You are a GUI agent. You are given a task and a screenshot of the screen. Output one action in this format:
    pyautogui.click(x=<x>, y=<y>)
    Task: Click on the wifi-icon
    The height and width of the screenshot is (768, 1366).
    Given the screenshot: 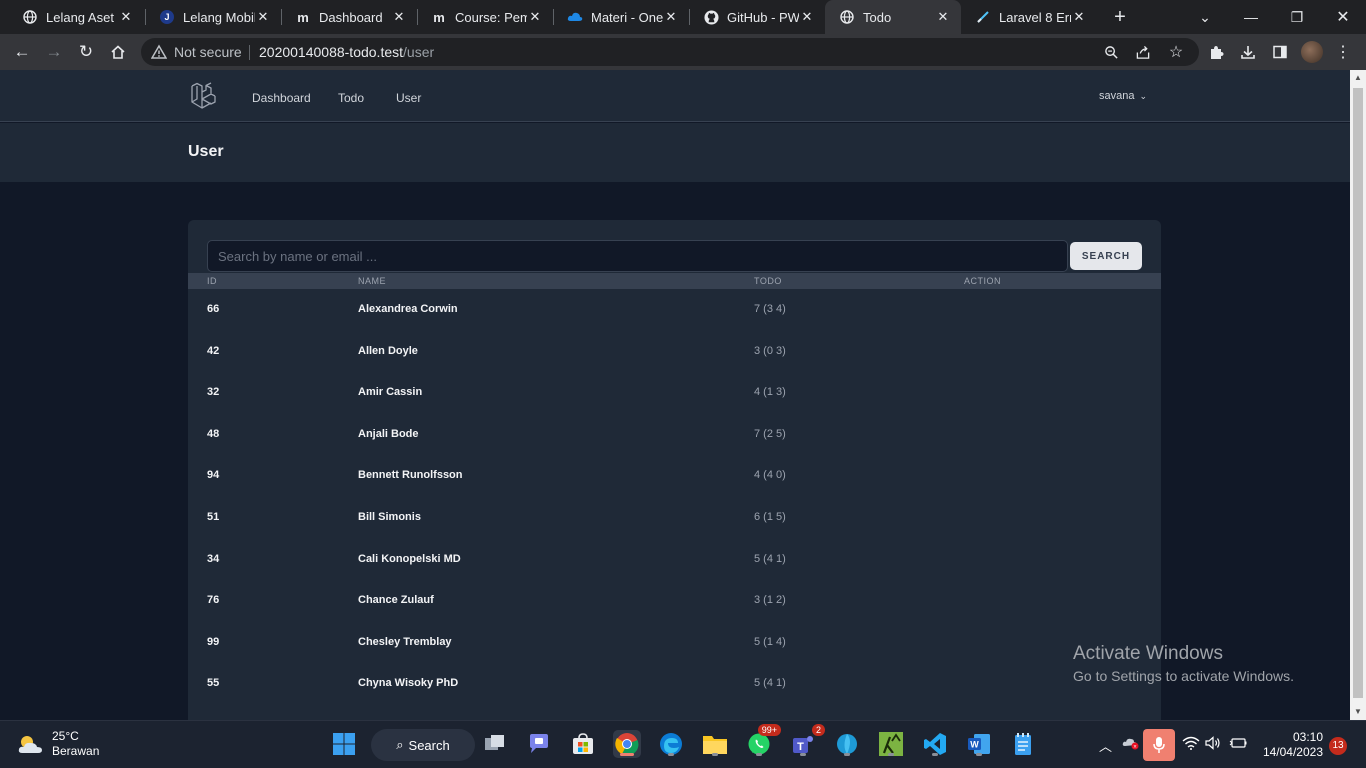 What is the action you would take?
    pyautogui.click(x=1191, y=744)
    